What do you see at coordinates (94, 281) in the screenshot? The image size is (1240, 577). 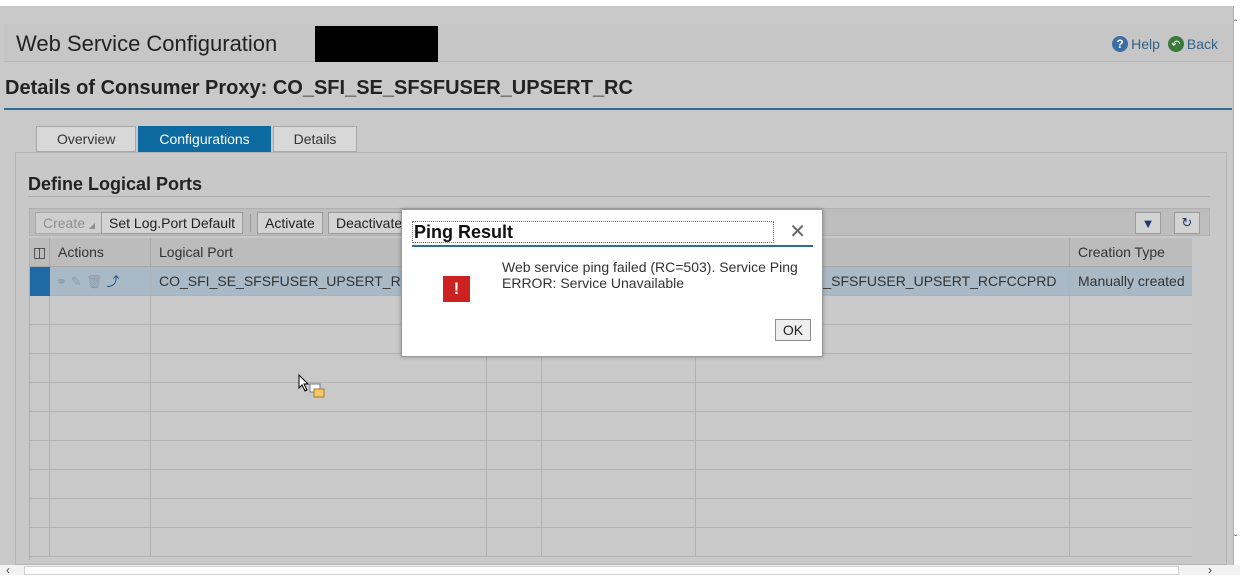 I see `trash-icon: 🗑` at bounding box center [94, 281].